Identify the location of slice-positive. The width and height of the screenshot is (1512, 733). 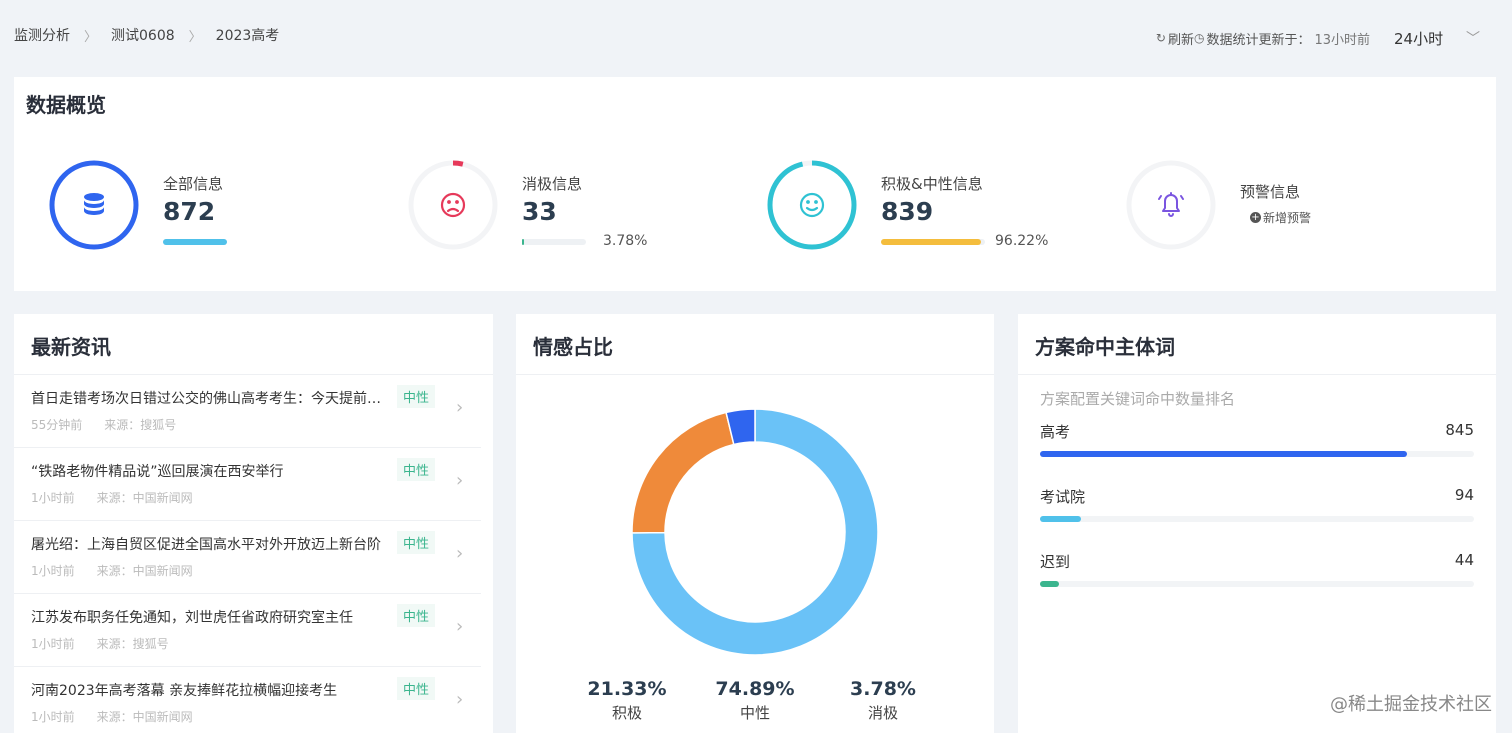
(683, 472).